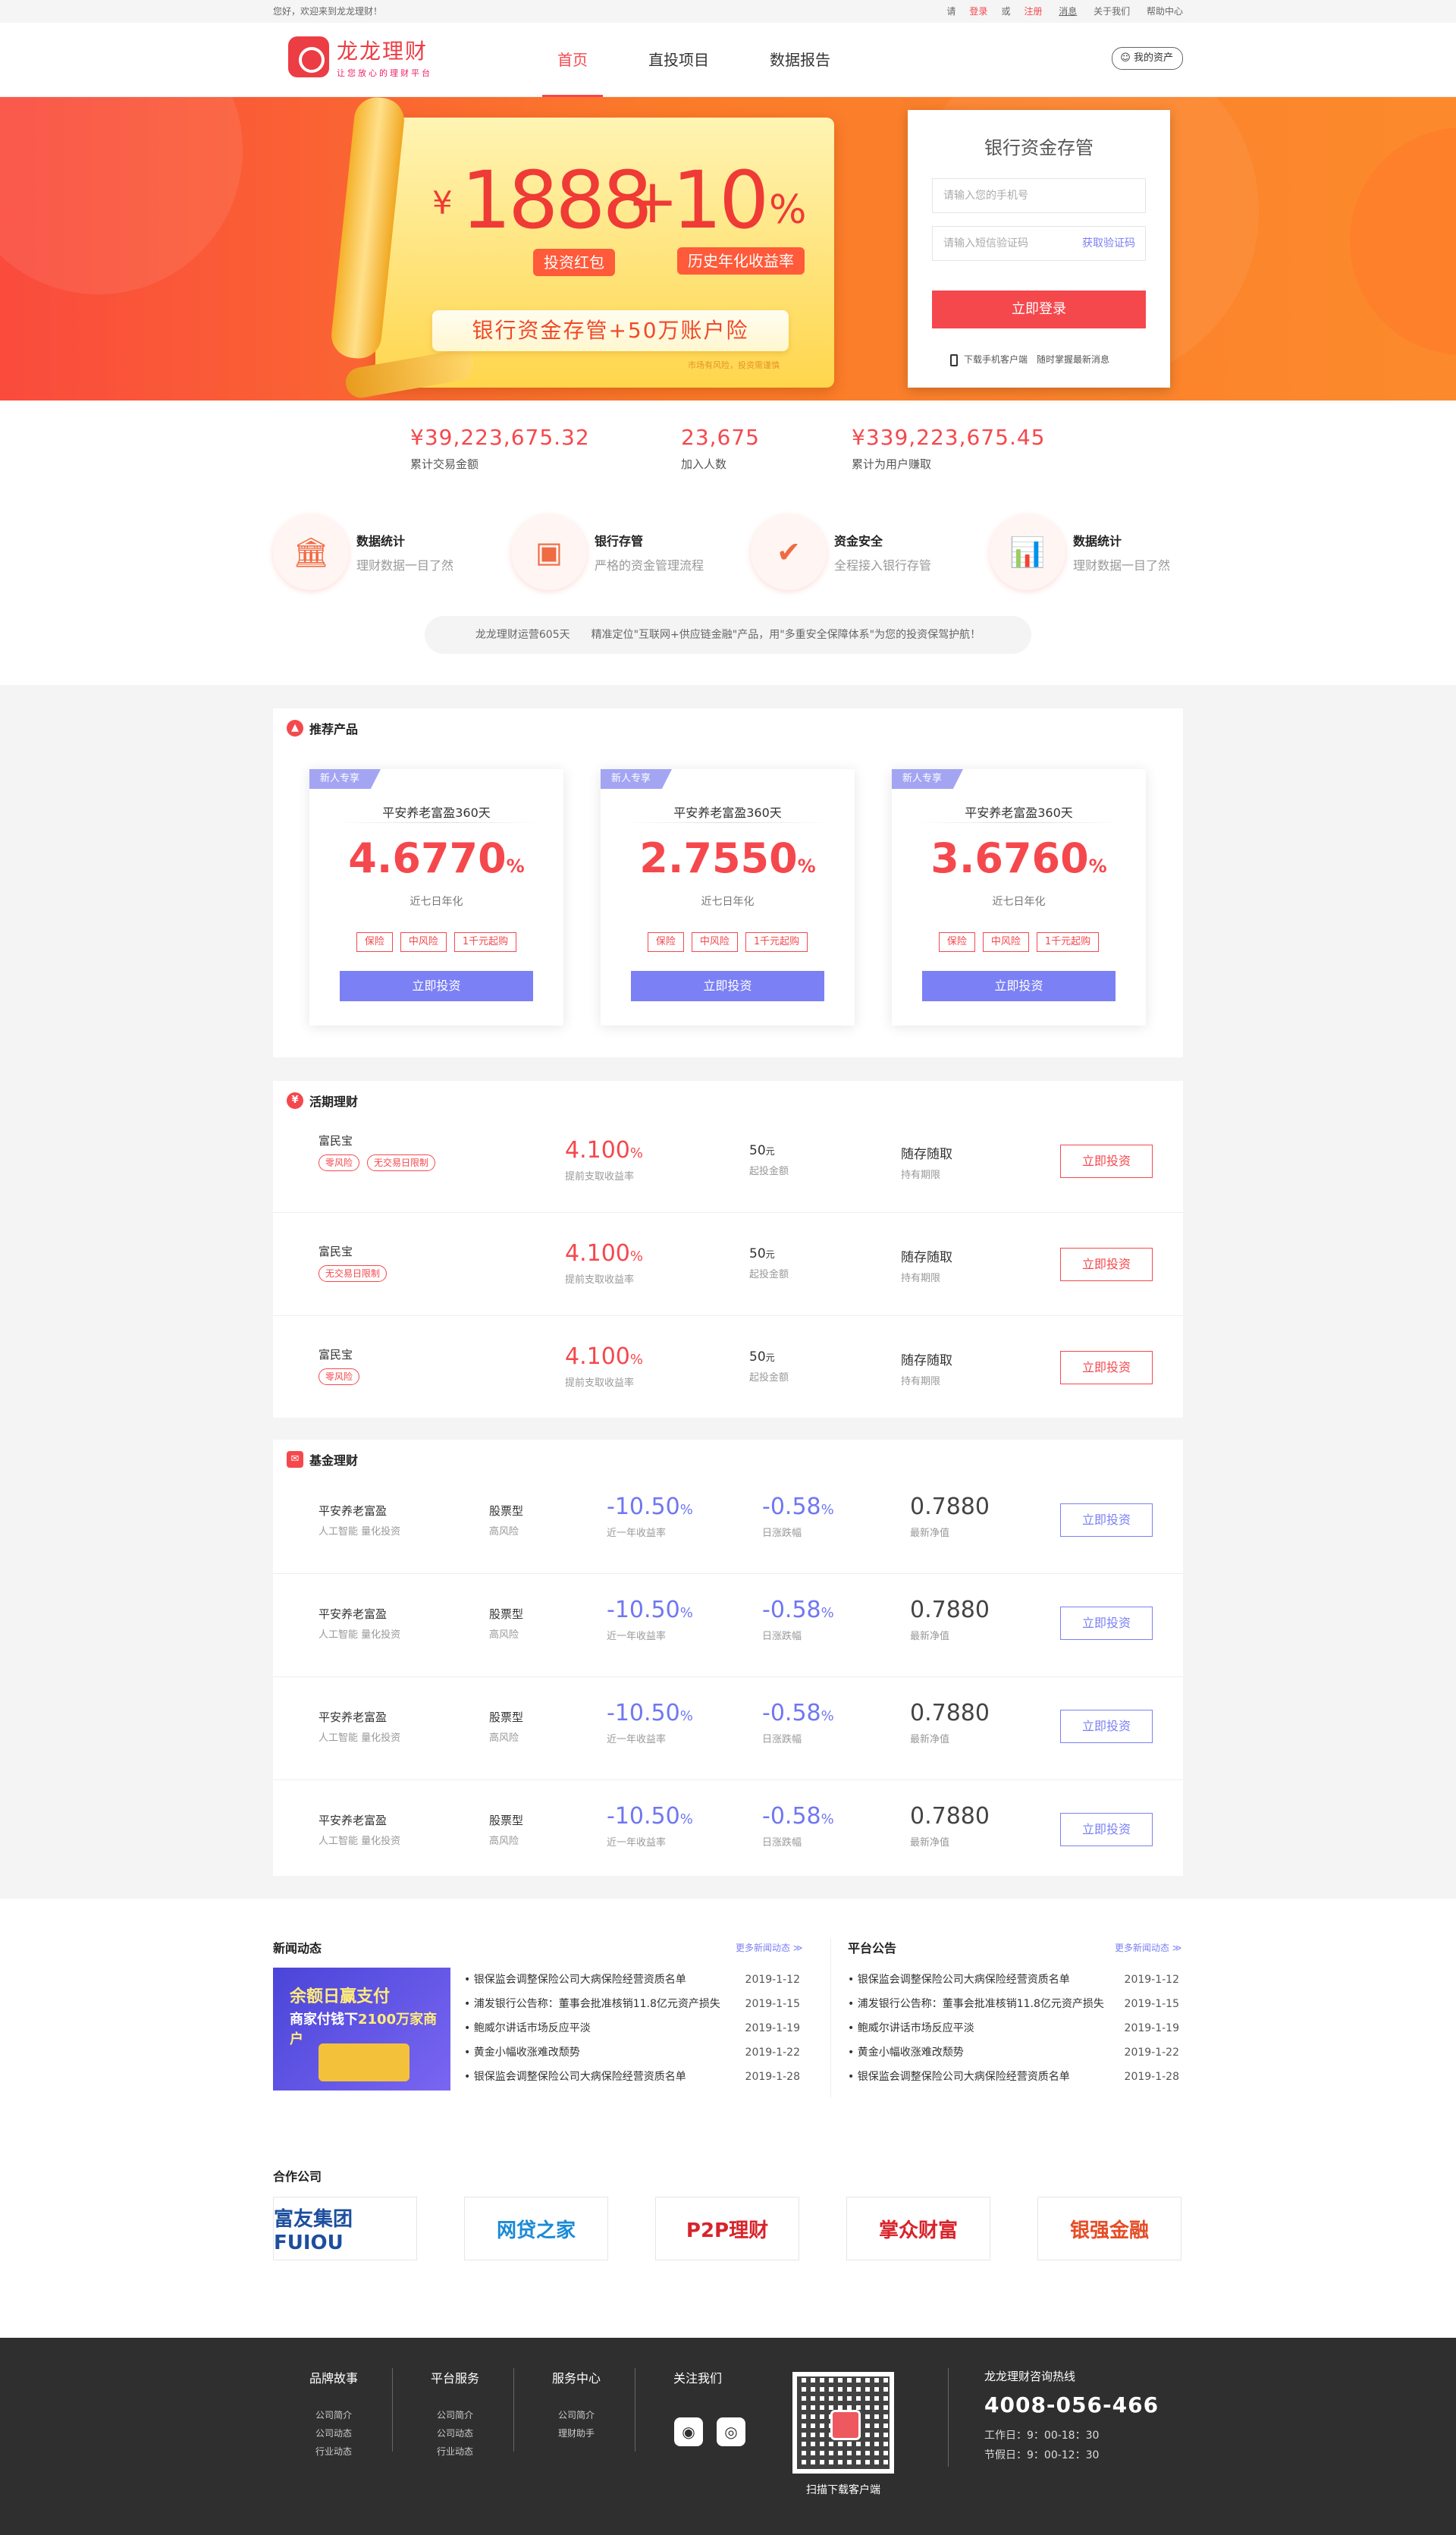  I want to click on announcement-item: • 浦发银行公告称：董事会批准核销11.8亿元资产损失 2019-1-15, so click(1013, 2004).